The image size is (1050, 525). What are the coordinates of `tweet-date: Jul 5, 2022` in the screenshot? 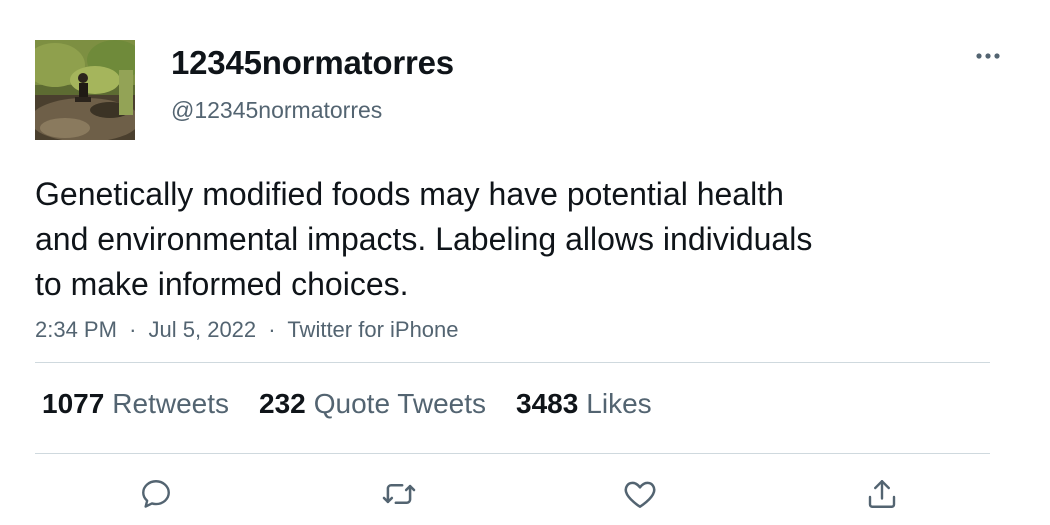 It's located at (203, 329).